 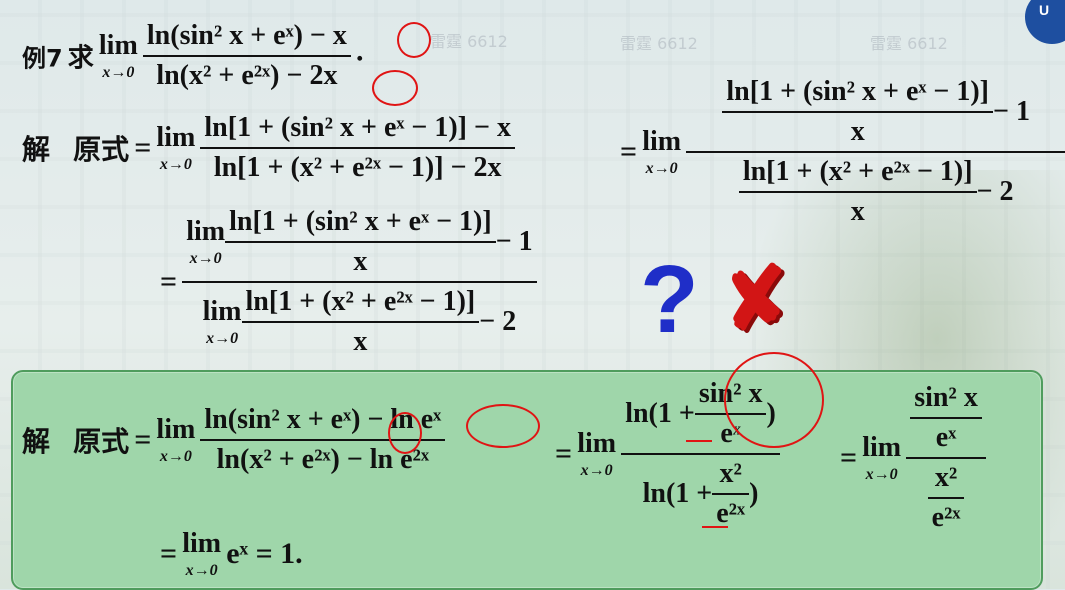 What do you see at coordinates (730, 473) in the screenshot?
I see `green-mid-den-top: x²` at bounding box center [730, 473].